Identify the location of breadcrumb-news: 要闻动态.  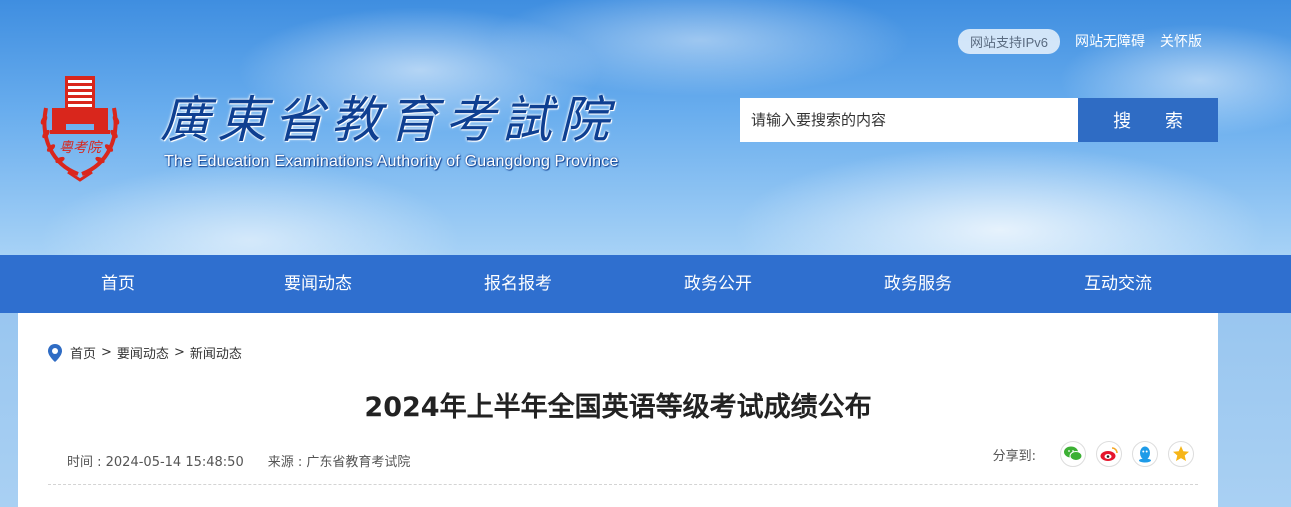
(143, 352).